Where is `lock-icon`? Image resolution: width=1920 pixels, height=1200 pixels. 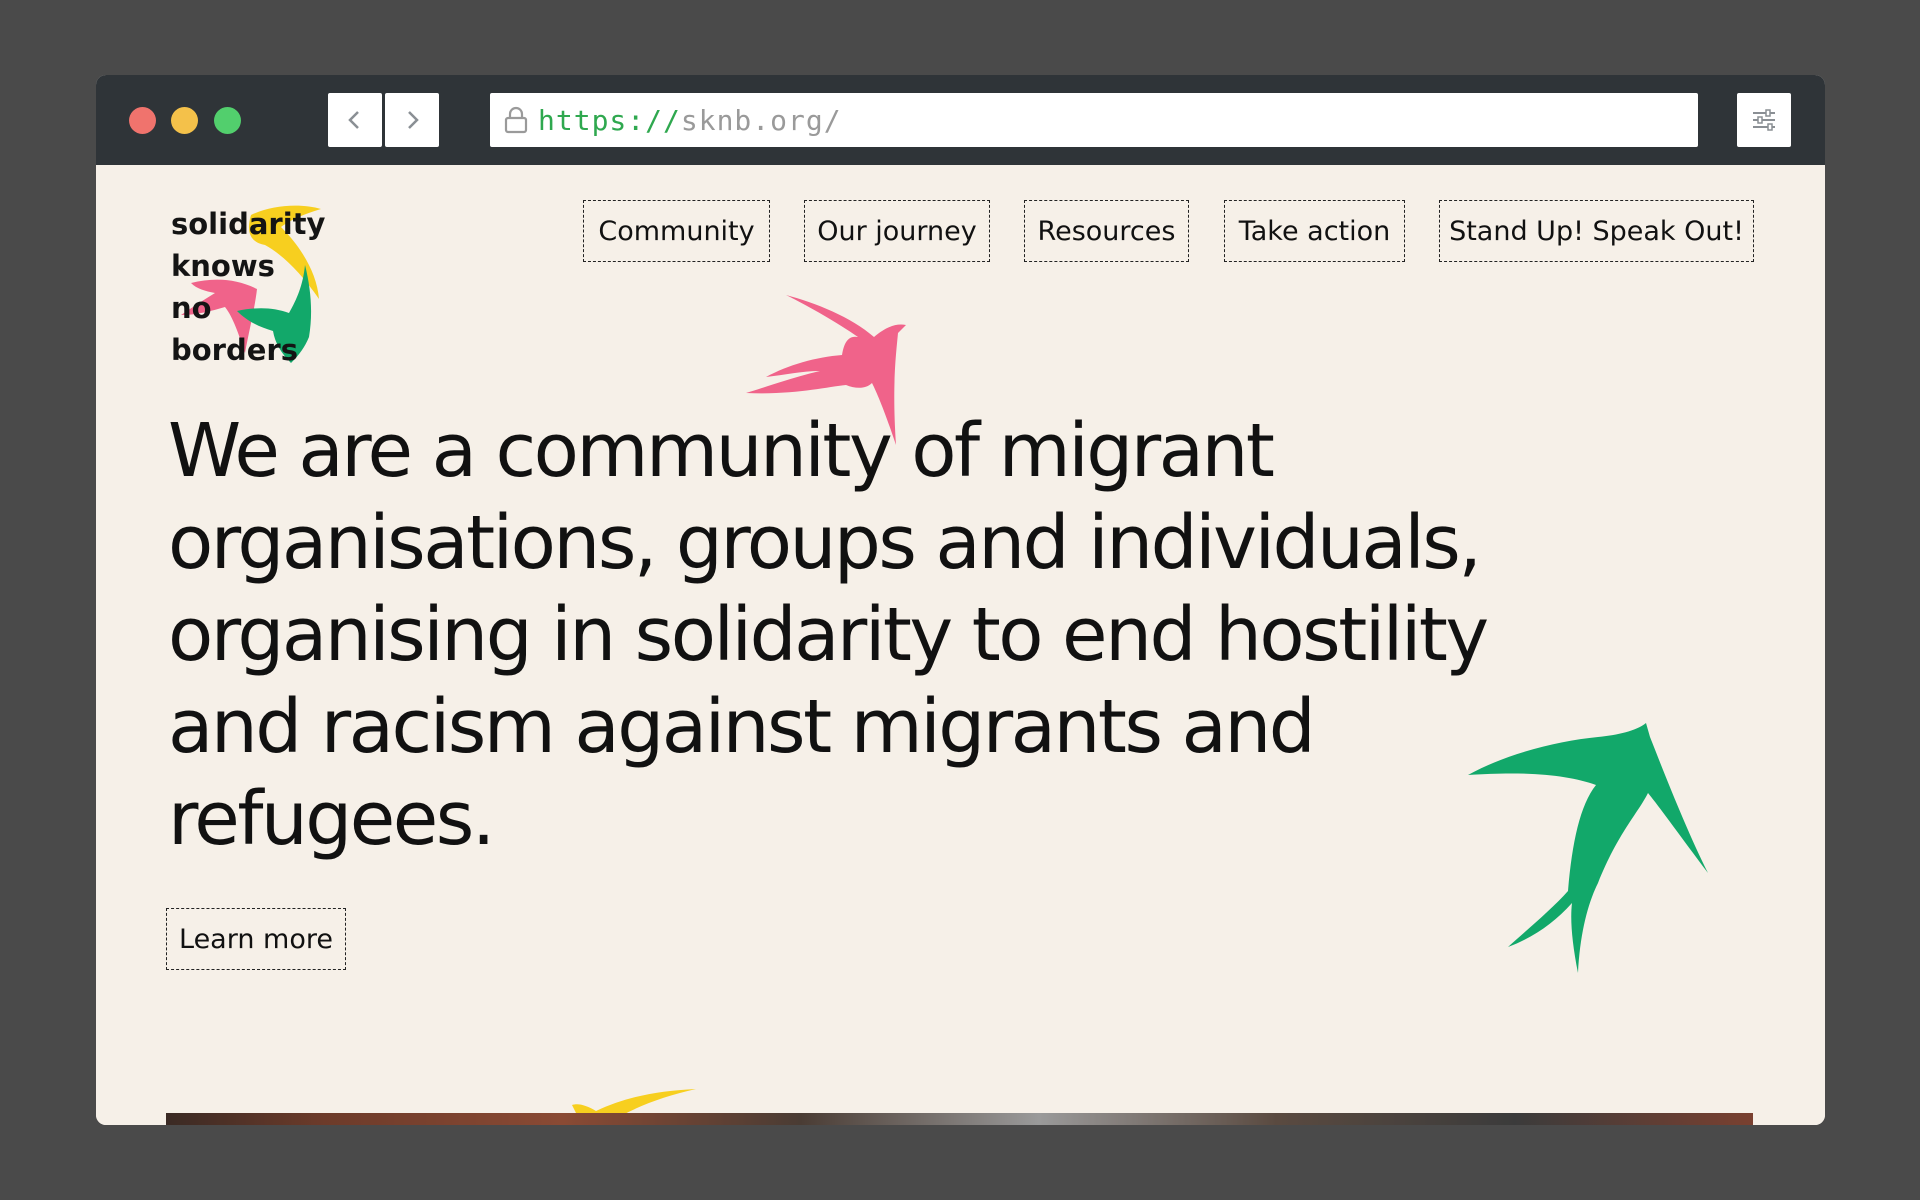
lock-icon is located at coordinates (516, 120).